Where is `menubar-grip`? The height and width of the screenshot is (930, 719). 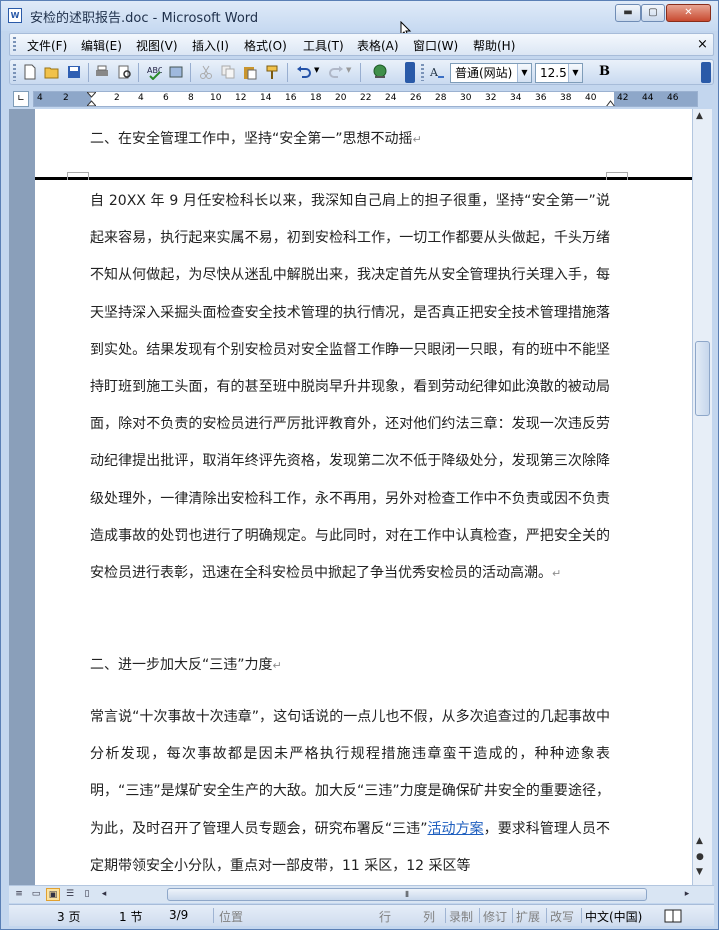
menubar-grip is located at coordinates (14, 45).